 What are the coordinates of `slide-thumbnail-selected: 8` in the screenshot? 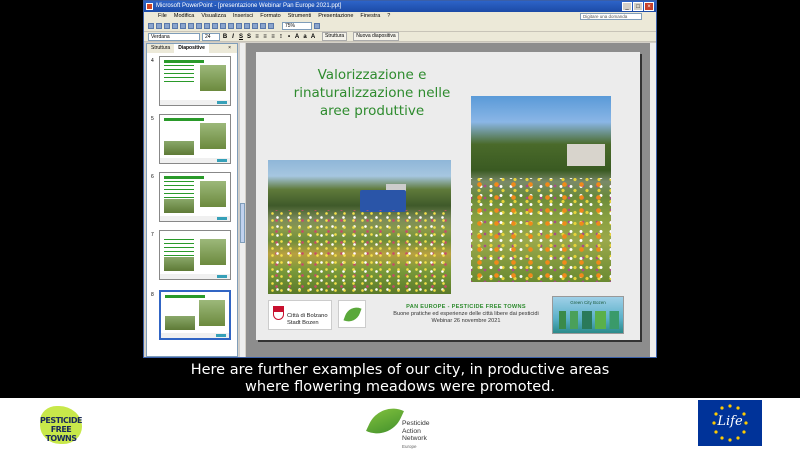 It's located at (191, 316).